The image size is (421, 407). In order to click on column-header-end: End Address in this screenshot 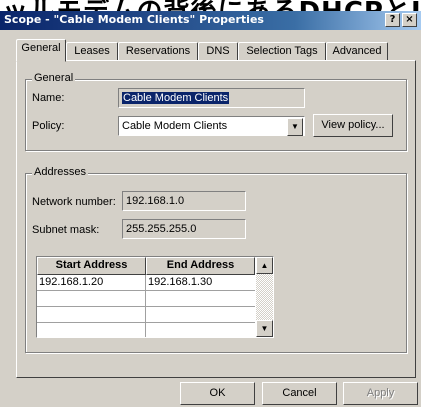, I will do `click(200, 266)`.